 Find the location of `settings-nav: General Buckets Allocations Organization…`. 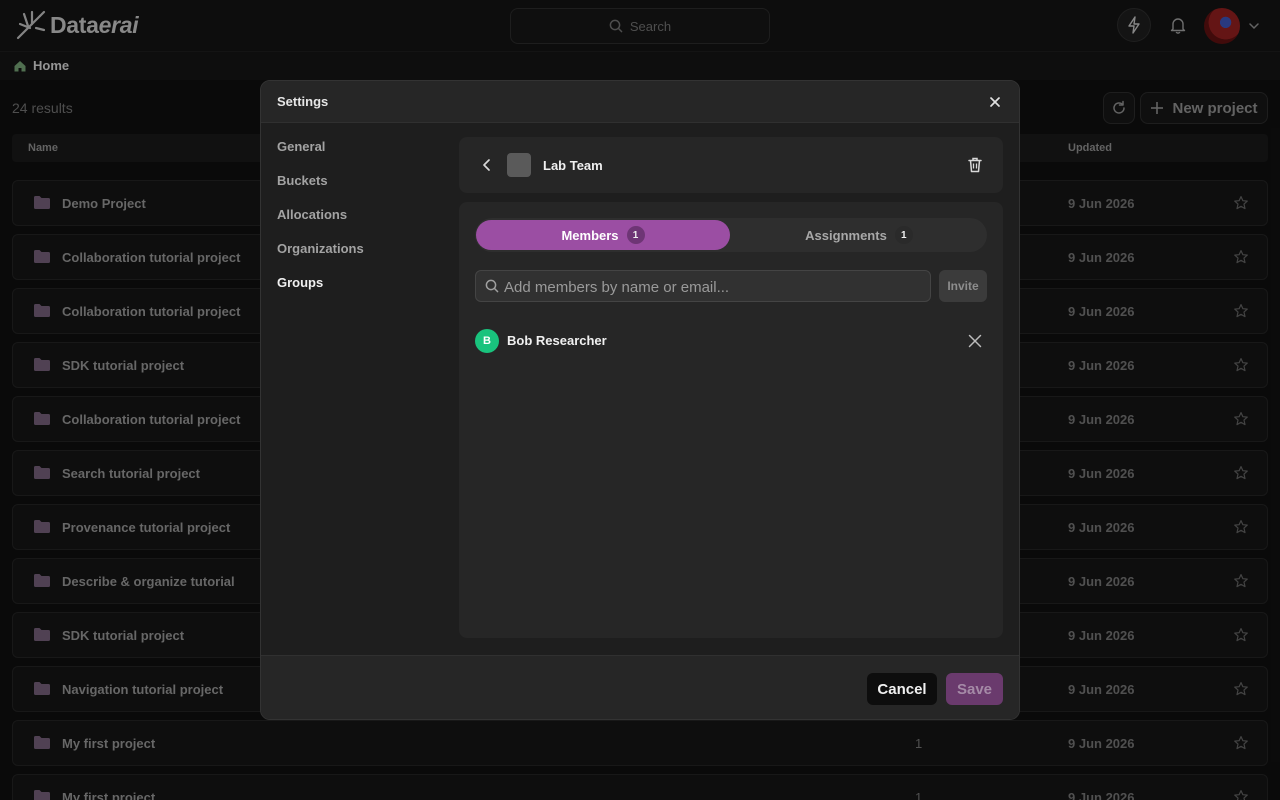

settings-nav: General Buckets Allocations Organization… is located at coordinates (320, 224).